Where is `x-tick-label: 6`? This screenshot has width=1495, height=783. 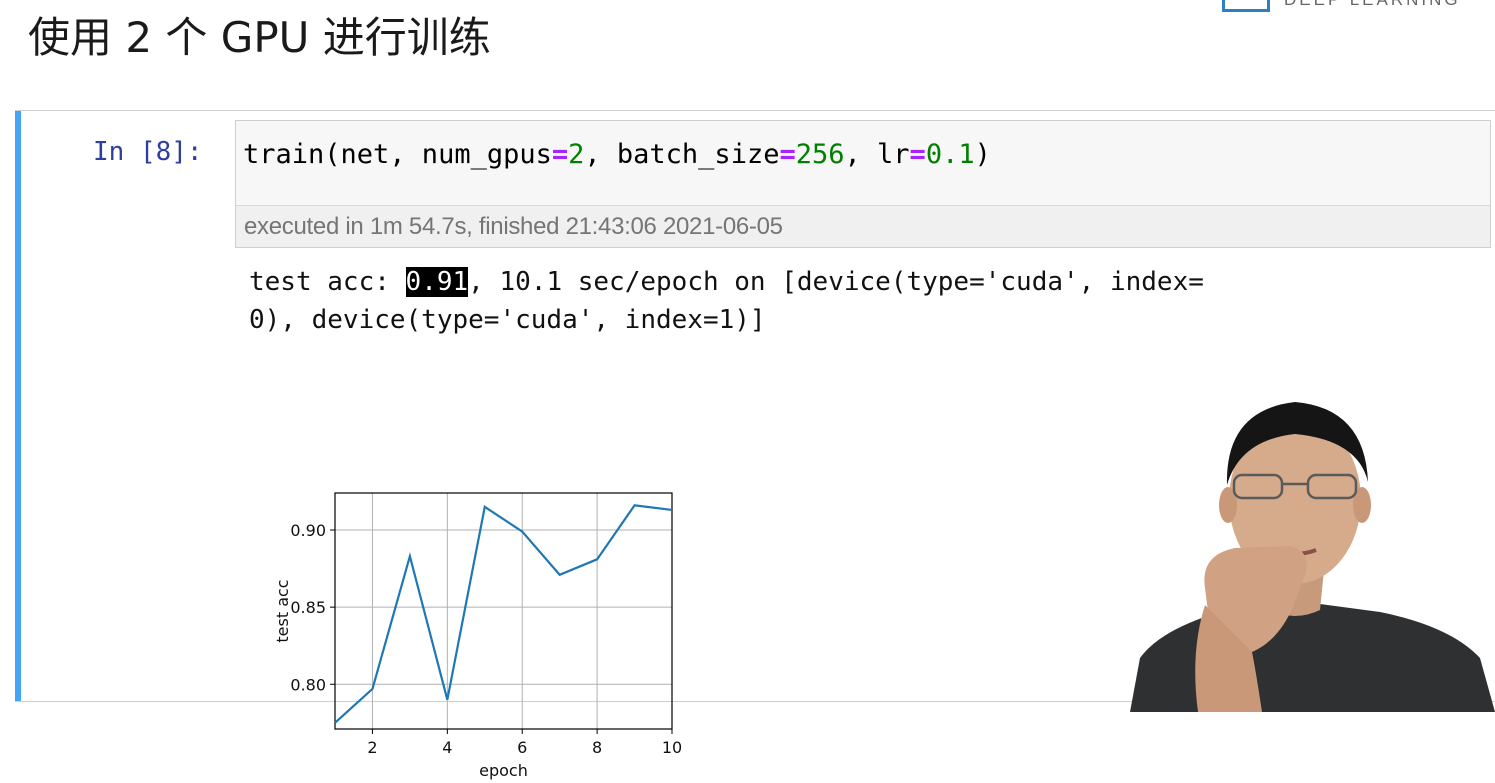 x-tick-label: 6 is located at coordinates (522, 747).